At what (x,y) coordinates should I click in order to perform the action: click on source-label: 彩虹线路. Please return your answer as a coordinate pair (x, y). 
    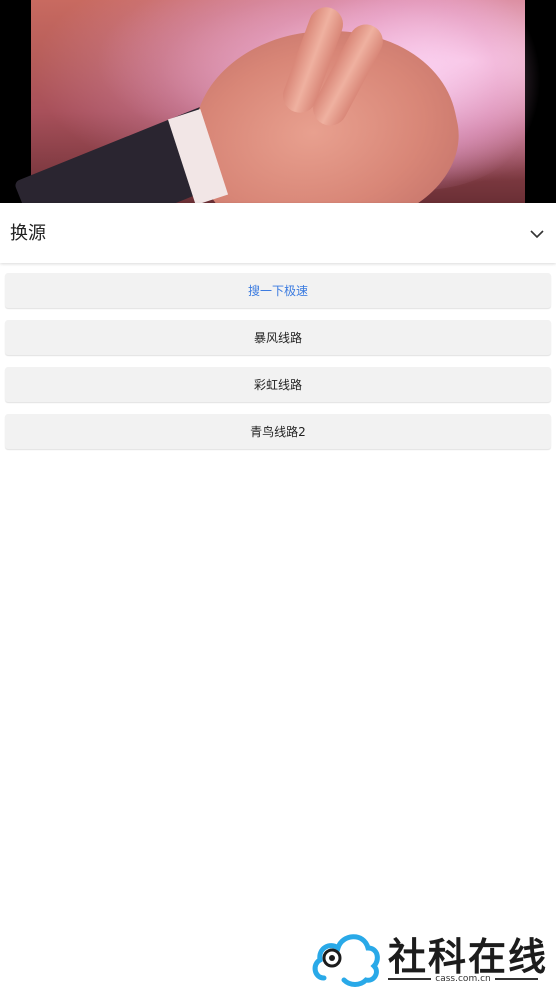
    Looking at the image, I should click on (277, 385).